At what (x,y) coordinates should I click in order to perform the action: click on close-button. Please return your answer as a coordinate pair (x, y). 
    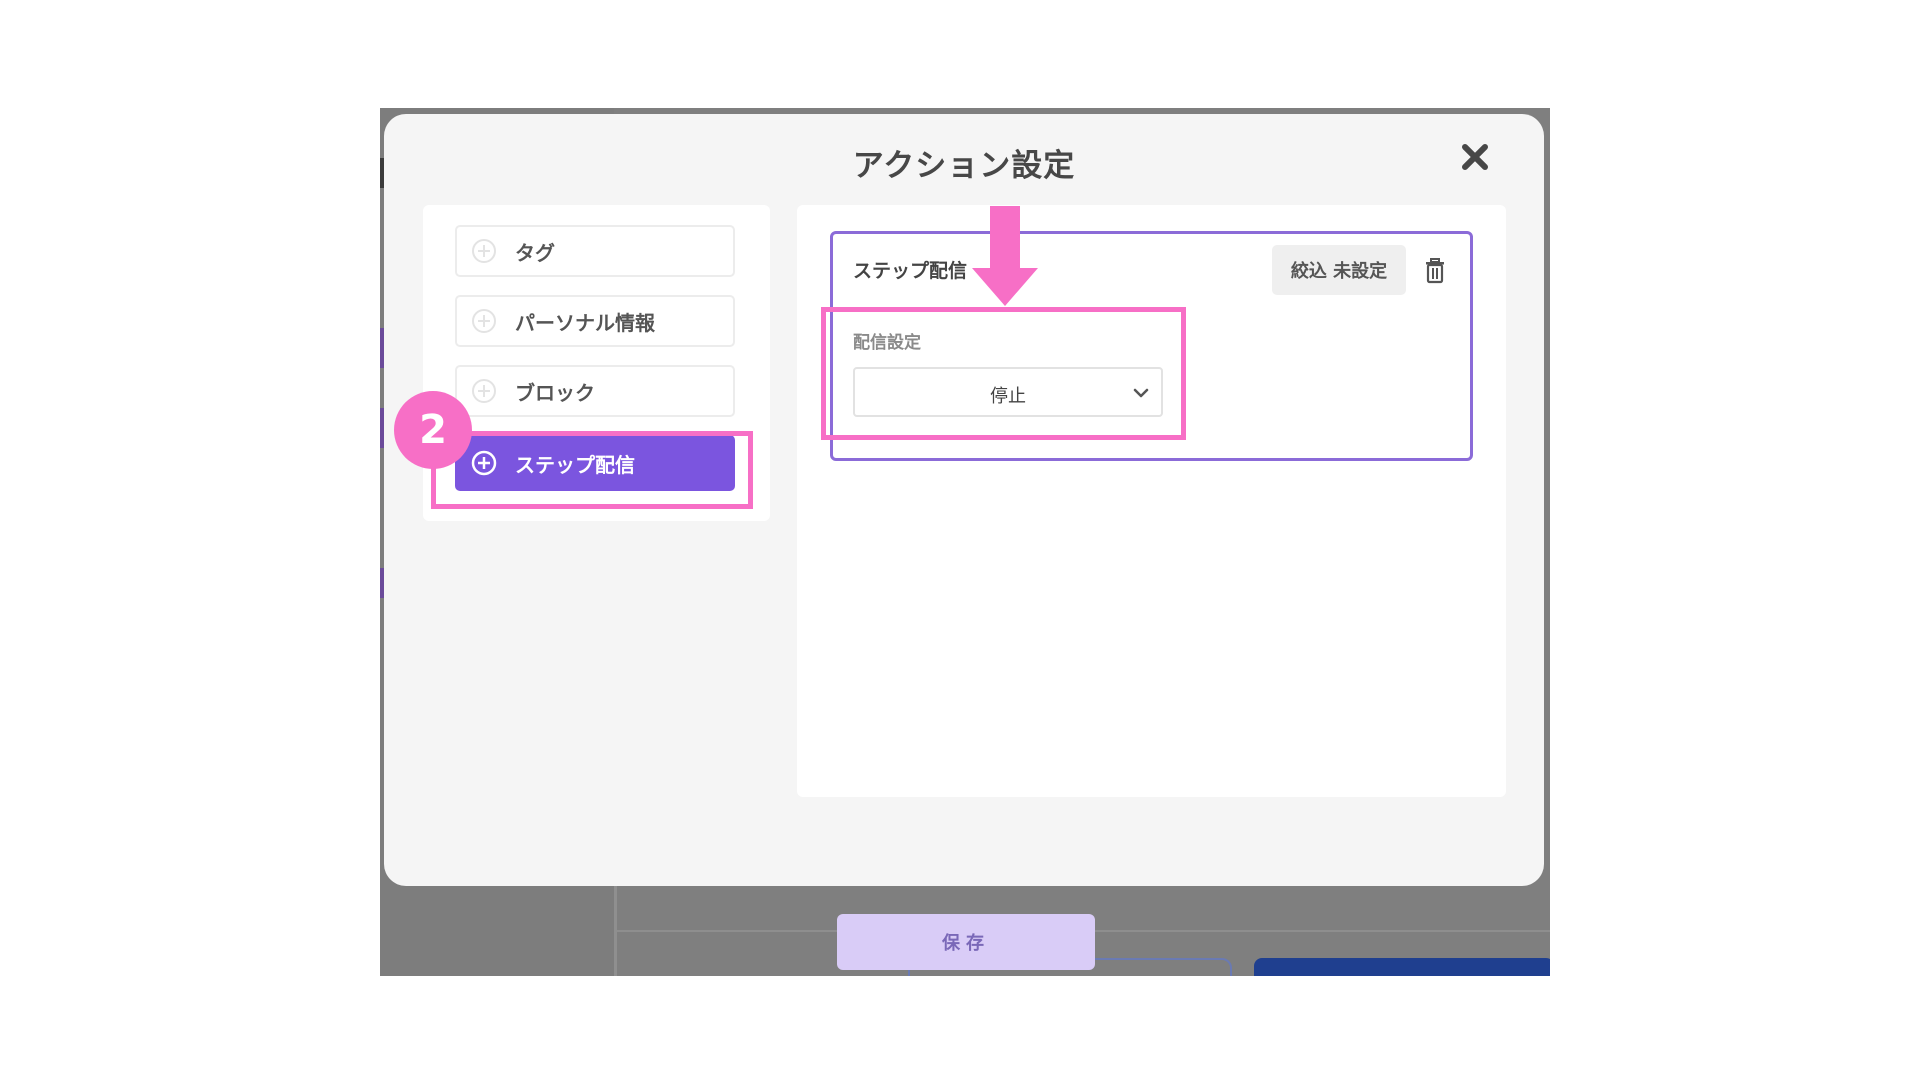
    Looking at the image, I should click on (1475, 157).